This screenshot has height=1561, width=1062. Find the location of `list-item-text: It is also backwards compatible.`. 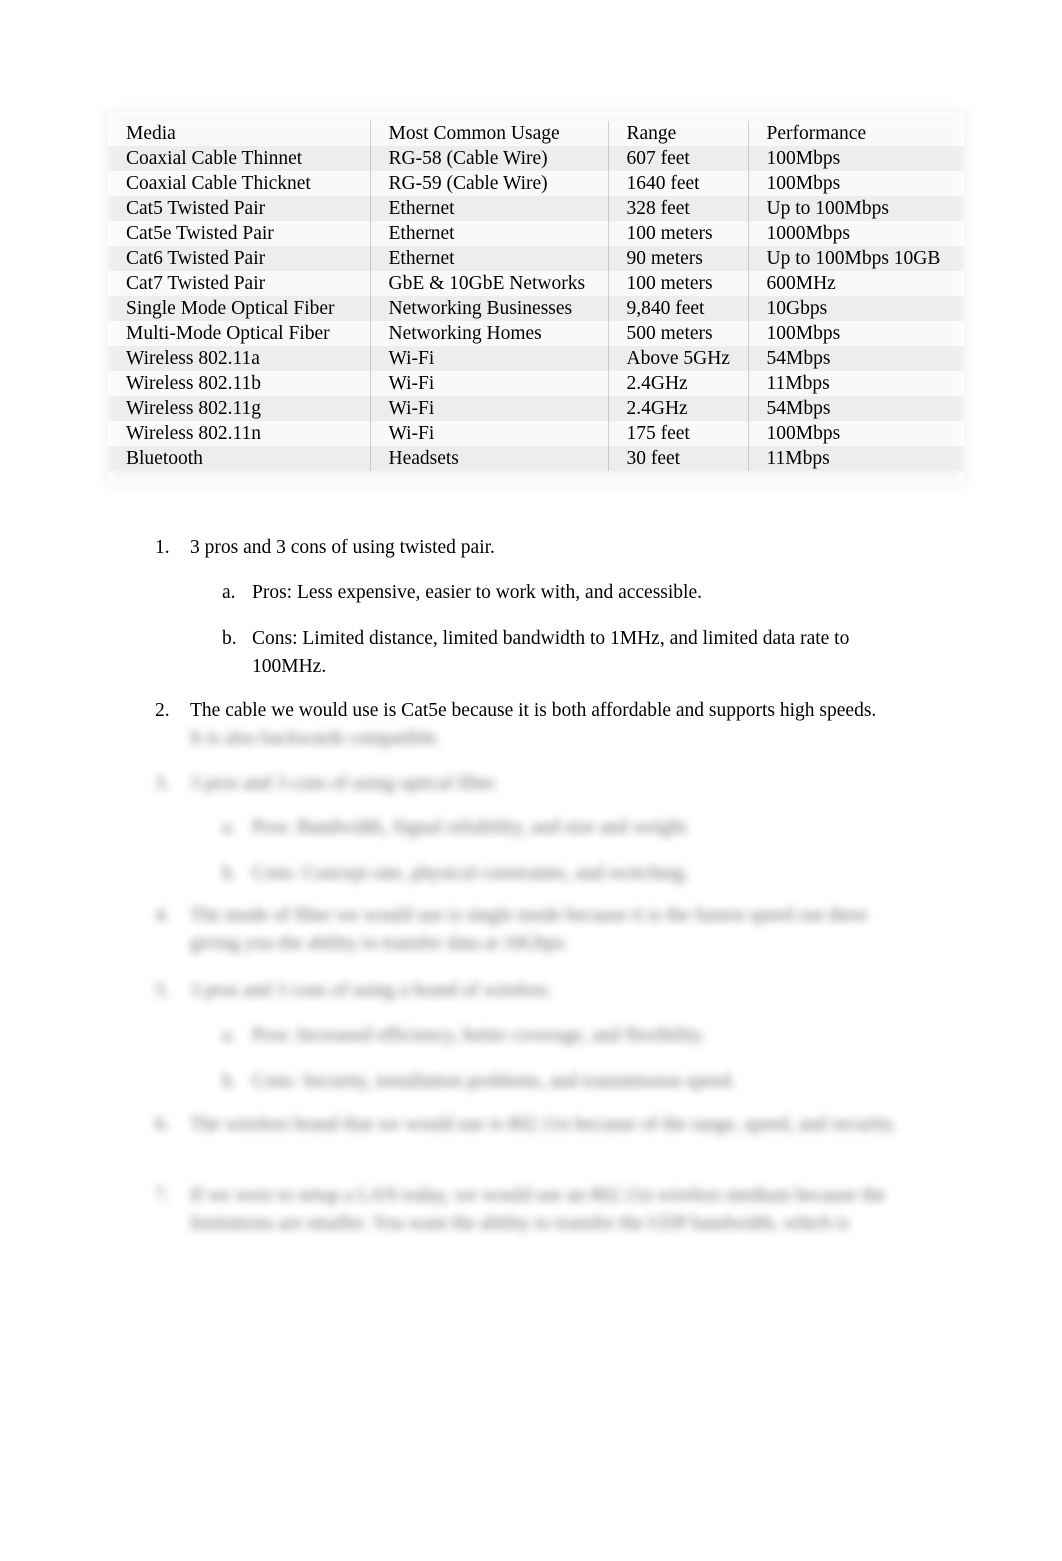

list-item-text: It is also backwards compatible. is located at coordinates (315, 738).